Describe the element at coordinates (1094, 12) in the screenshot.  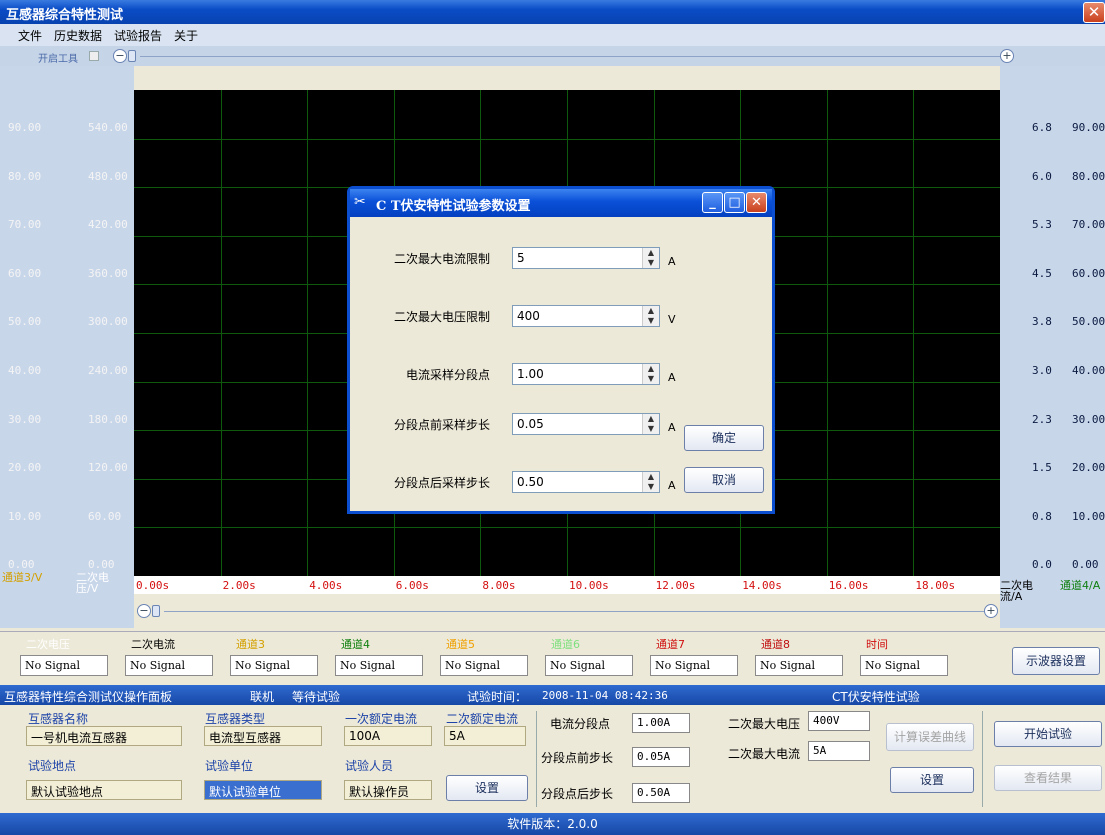
I see `window-close-button: ✕` at that location.